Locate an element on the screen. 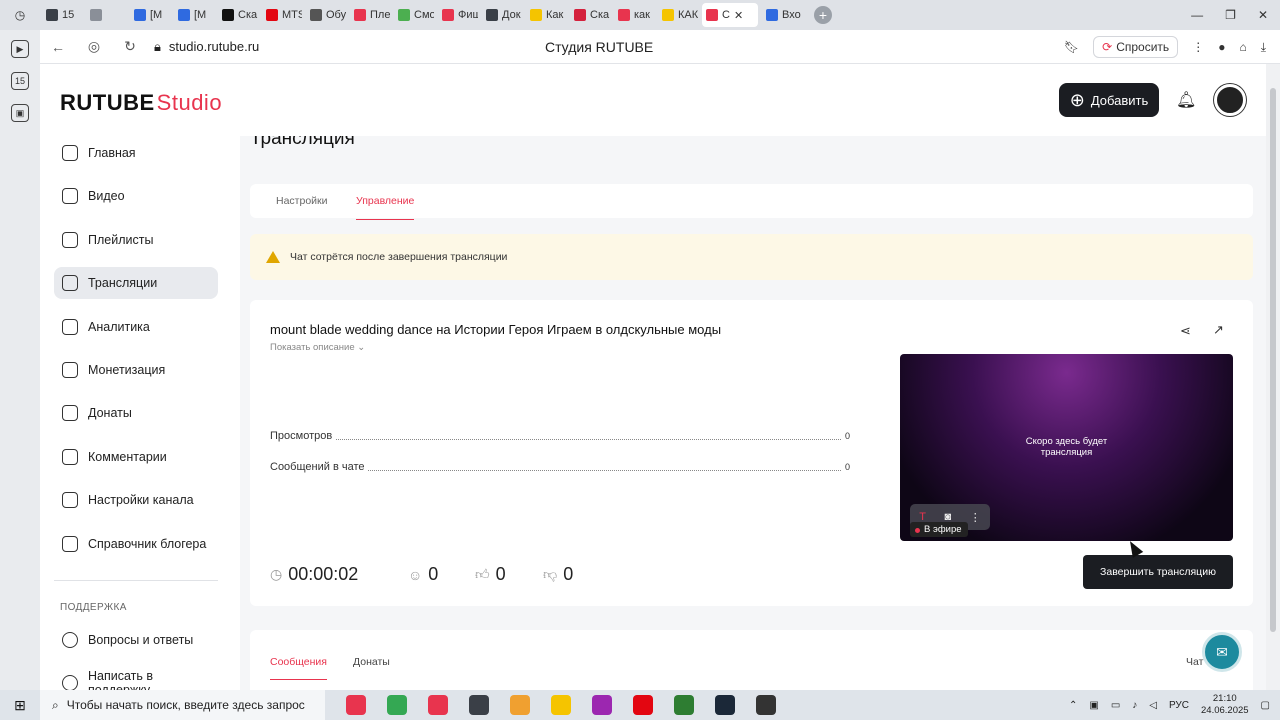 This screenshot has width=1280, height=720. new-tab-button: + is located at coordinates (823, 15).